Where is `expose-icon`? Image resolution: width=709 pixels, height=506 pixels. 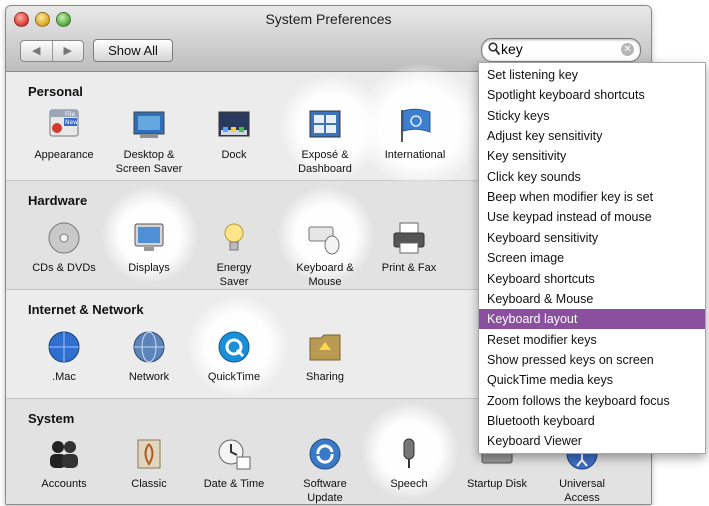
expose-icon is located at coordinates (325, 125).